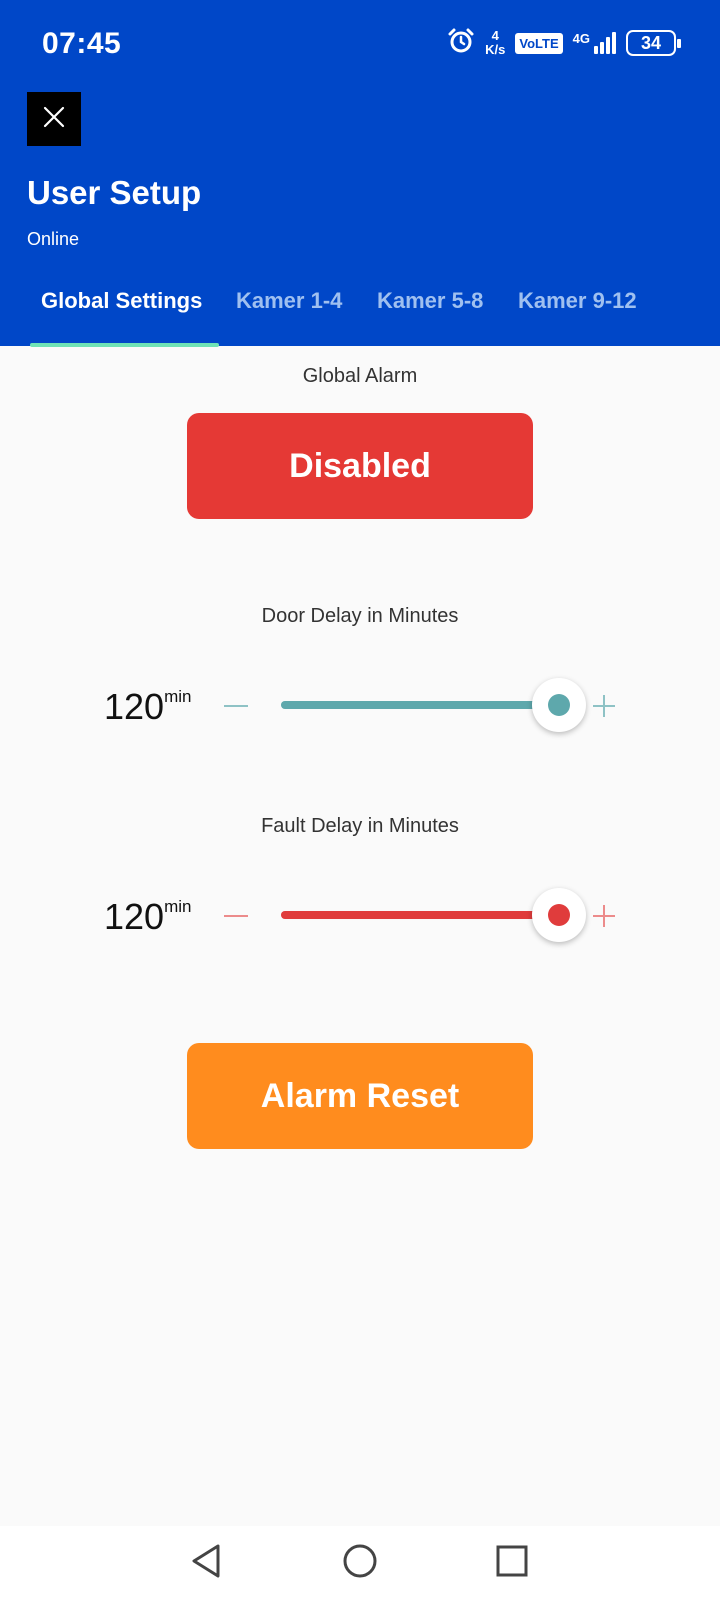 The height and width of the screenshot is (1604, 720). I want to click on fault-delay-slider-thumb, so click(559, 915).